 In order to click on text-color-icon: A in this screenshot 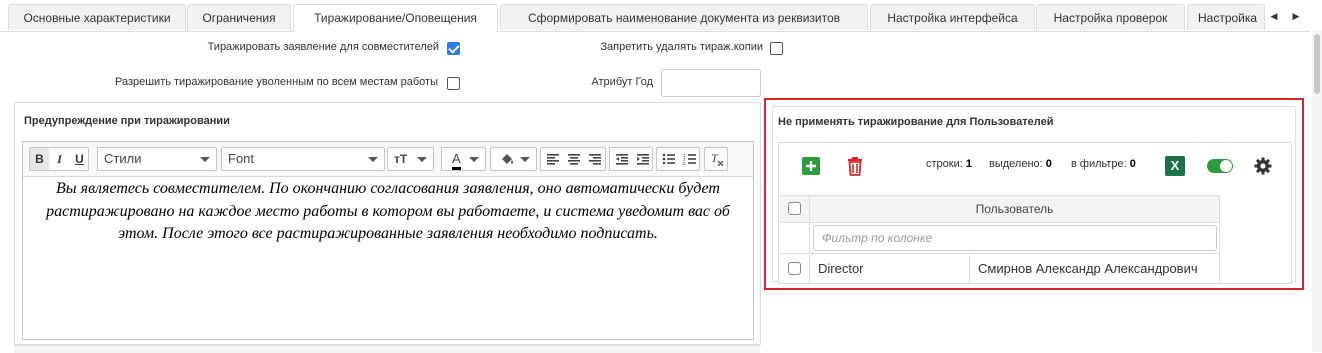, I will do `click(456, 160)`.